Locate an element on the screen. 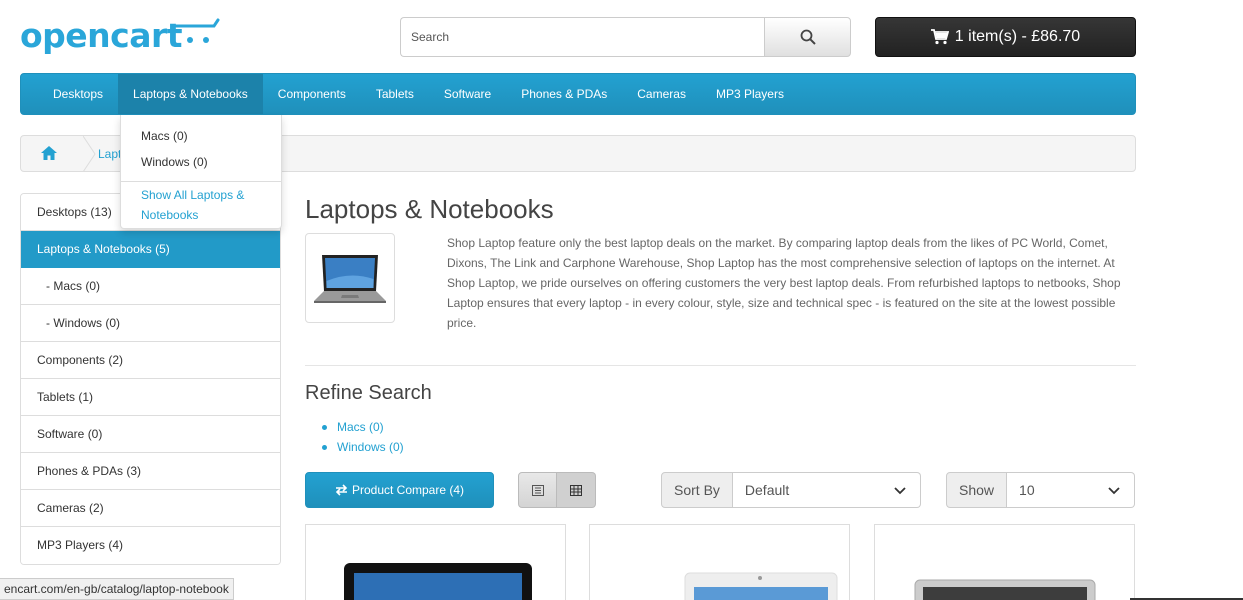  browser-status-bar: encart.com/en-gb/catalog/laptop-notebook is located at coordinates (117, 589).